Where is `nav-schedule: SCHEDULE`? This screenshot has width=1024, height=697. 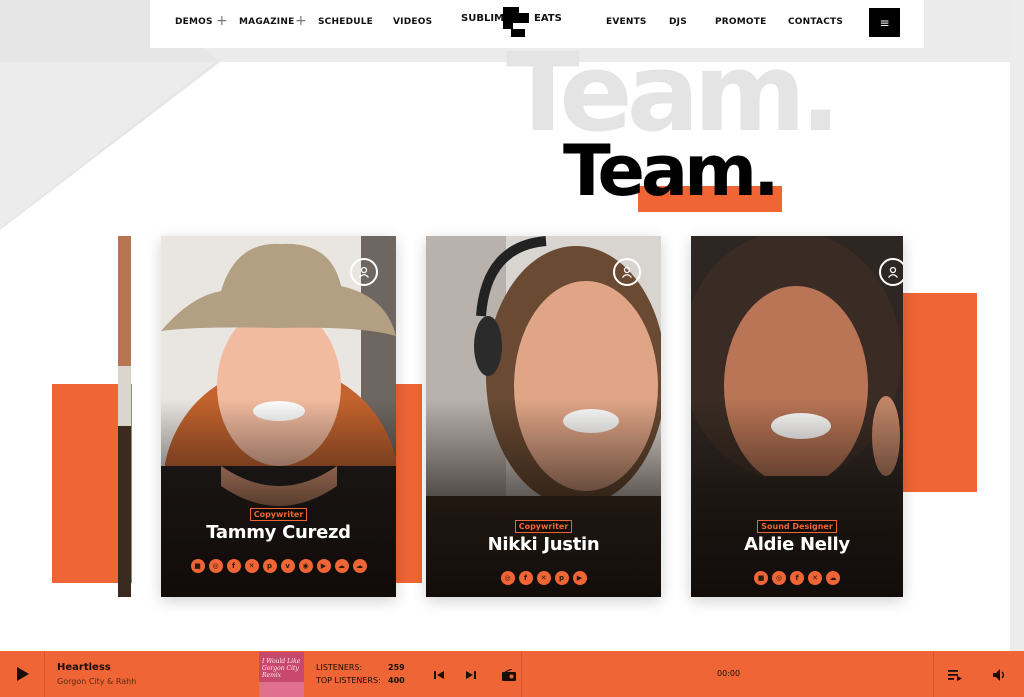
nav-schedule: SCHEDULE is located at coordinates (345, 22).